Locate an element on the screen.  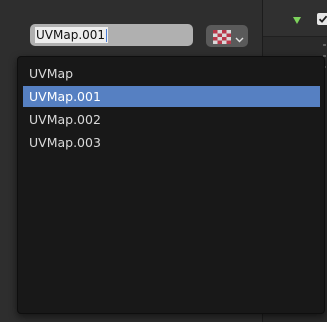
texture-icon-dropdown is located at coordinates (227, 36).